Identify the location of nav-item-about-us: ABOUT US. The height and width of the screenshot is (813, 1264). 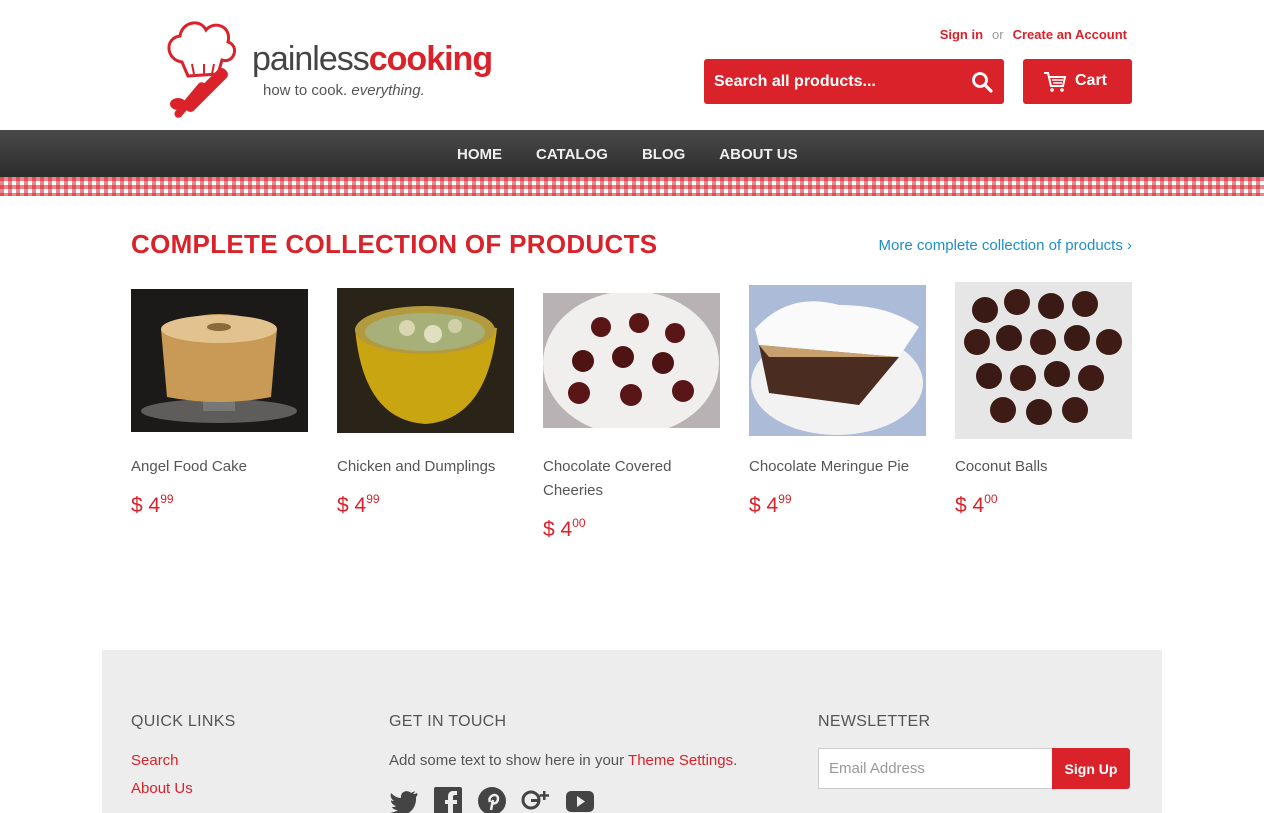
(758, 153).